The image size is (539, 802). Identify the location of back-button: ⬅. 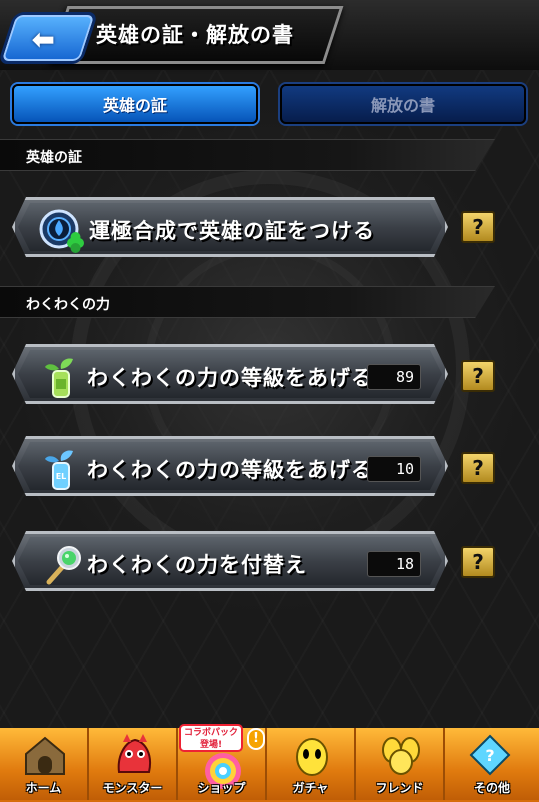
(49, 38).